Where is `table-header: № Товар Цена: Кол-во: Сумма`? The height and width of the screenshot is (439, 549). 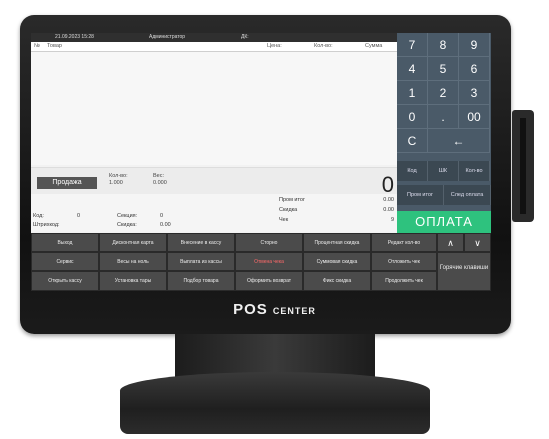
table-header: № Товар Цена: Кол-во: Сумма is located at coordinates (214, 47).